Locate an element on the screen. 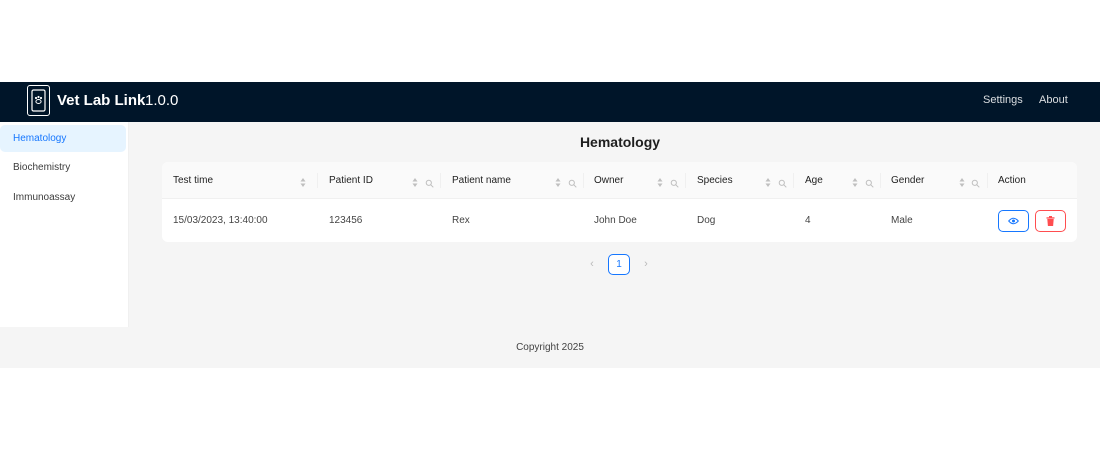 This screenshot has height=450, width=1100. column-header-patient-id: Patient ID is located at coordinates (351, 180).